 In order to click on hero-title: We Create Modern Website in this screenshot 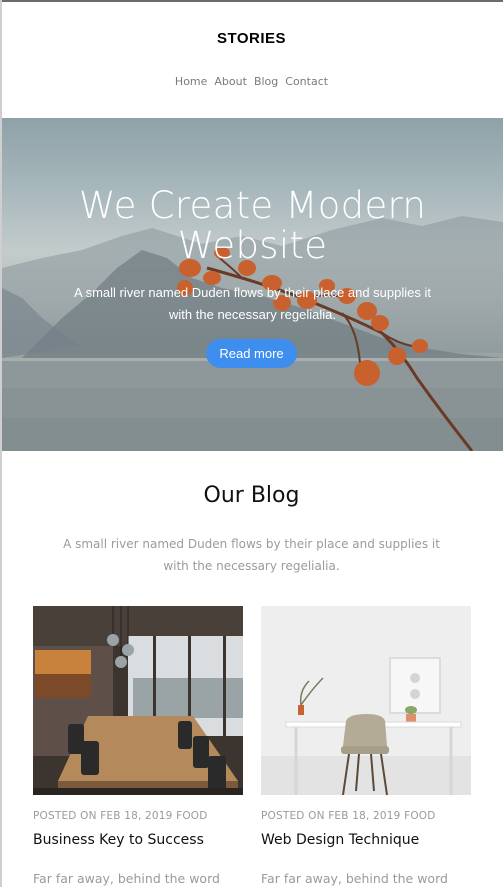, I will do `click(252, 226)`.